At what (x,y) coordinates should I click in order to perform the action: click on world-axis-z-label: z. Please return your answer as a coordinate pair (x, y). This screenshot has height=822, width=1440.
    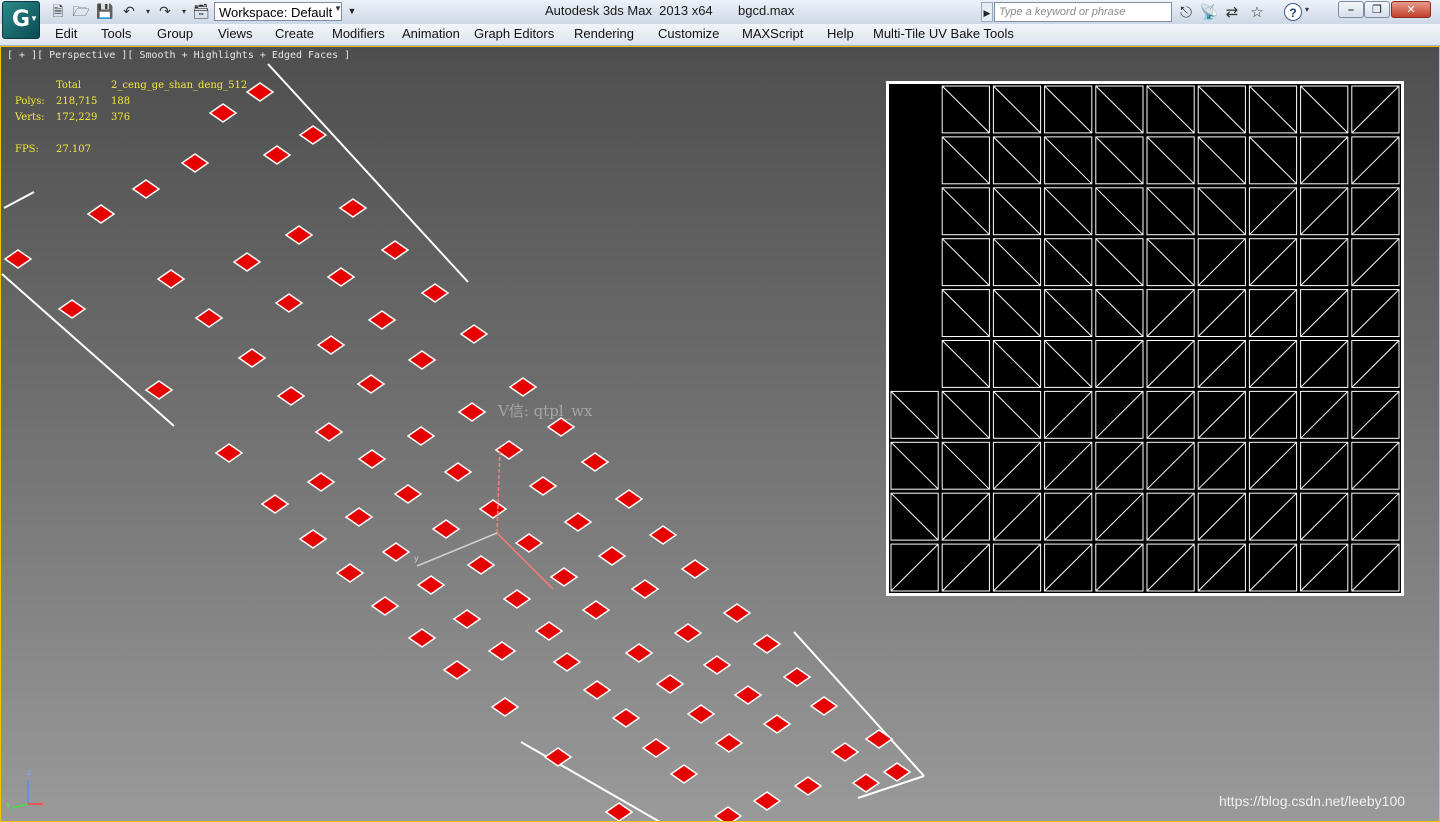
    Looking at the image, I should click on (29, 772).